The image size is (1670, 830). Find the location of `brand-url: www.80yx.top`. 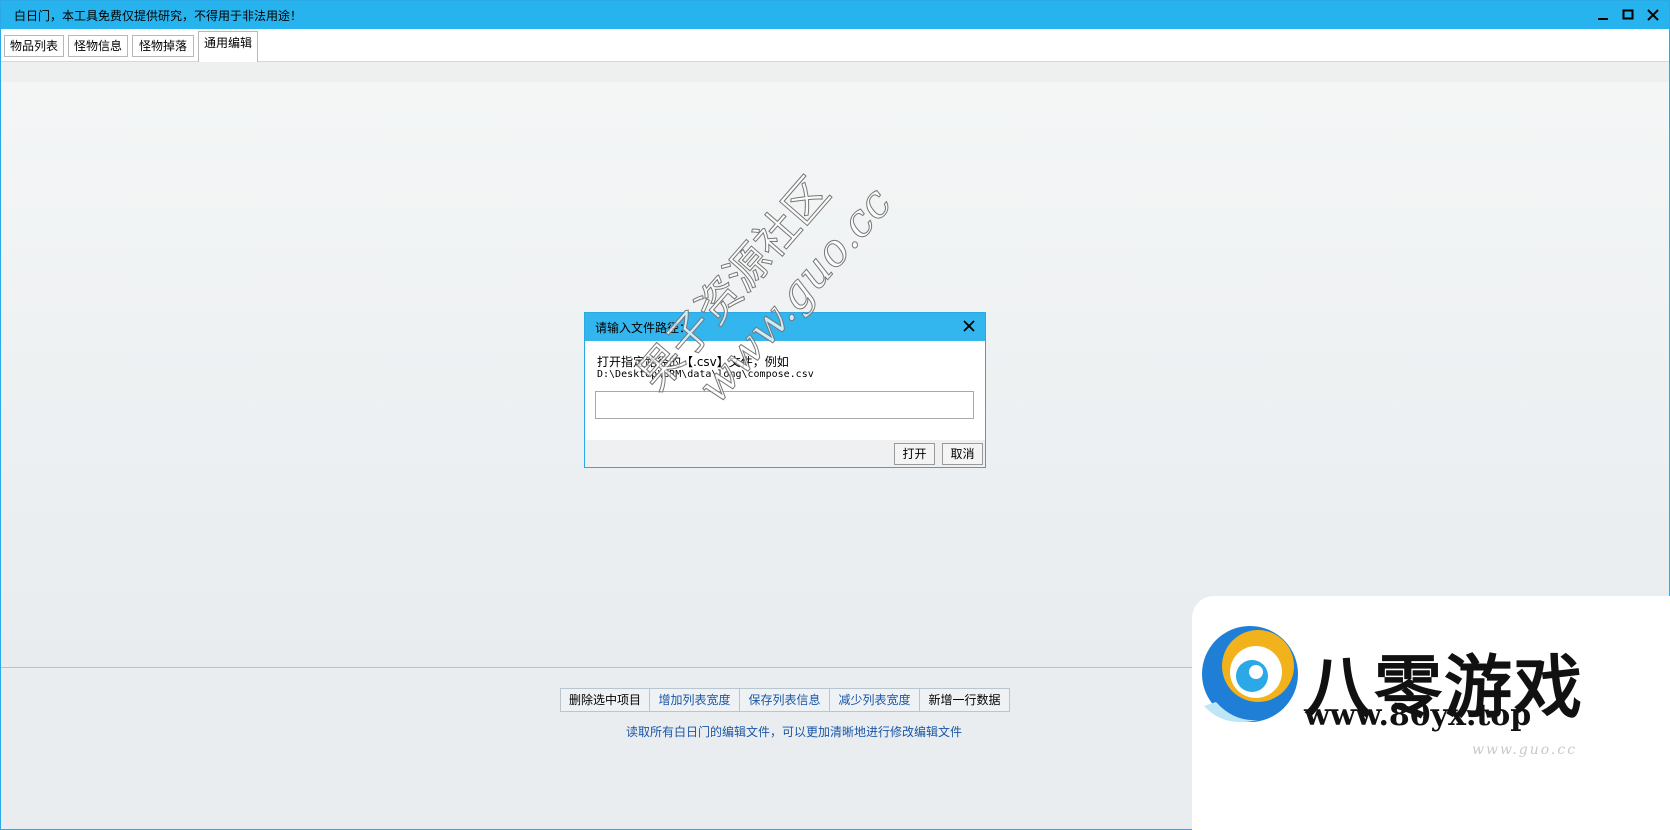

brand-url: www.80yx.top is located at coordinates (1418, 715).